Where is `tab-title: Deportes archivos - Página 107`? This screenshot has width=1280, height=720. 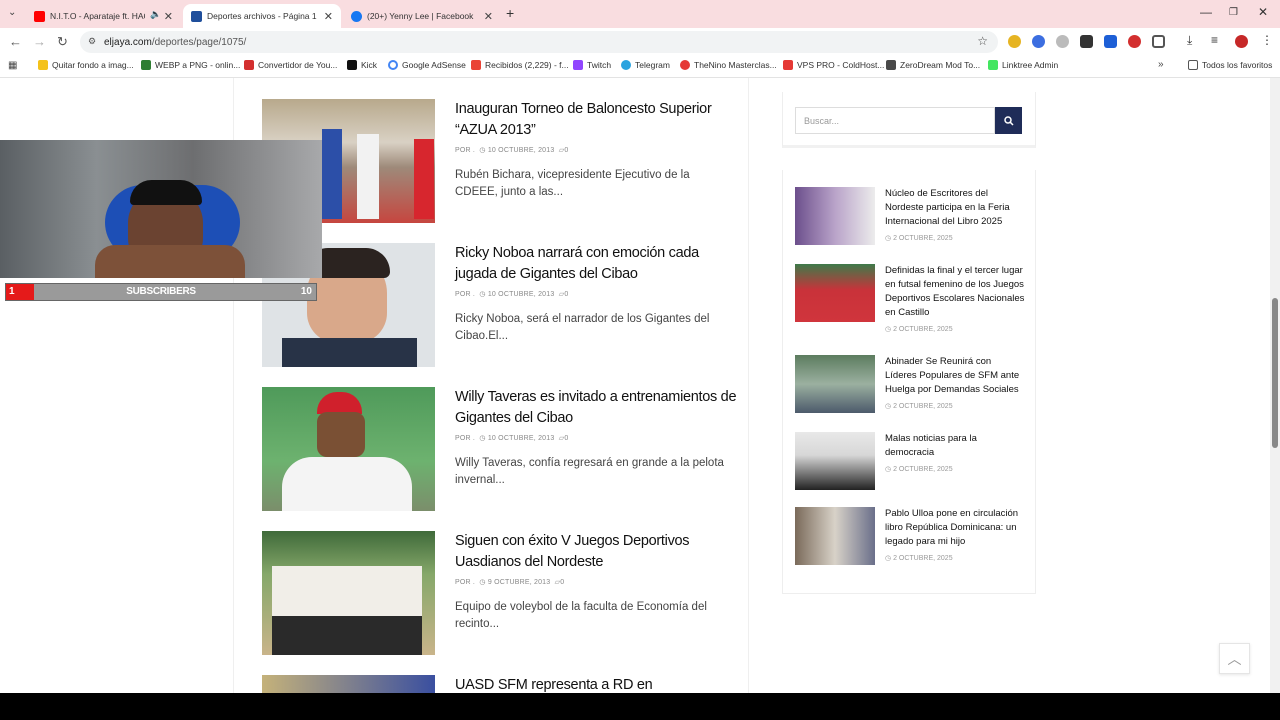 tab-title: Deportes archivos - Página 107 is located at coordinates (262, 16).